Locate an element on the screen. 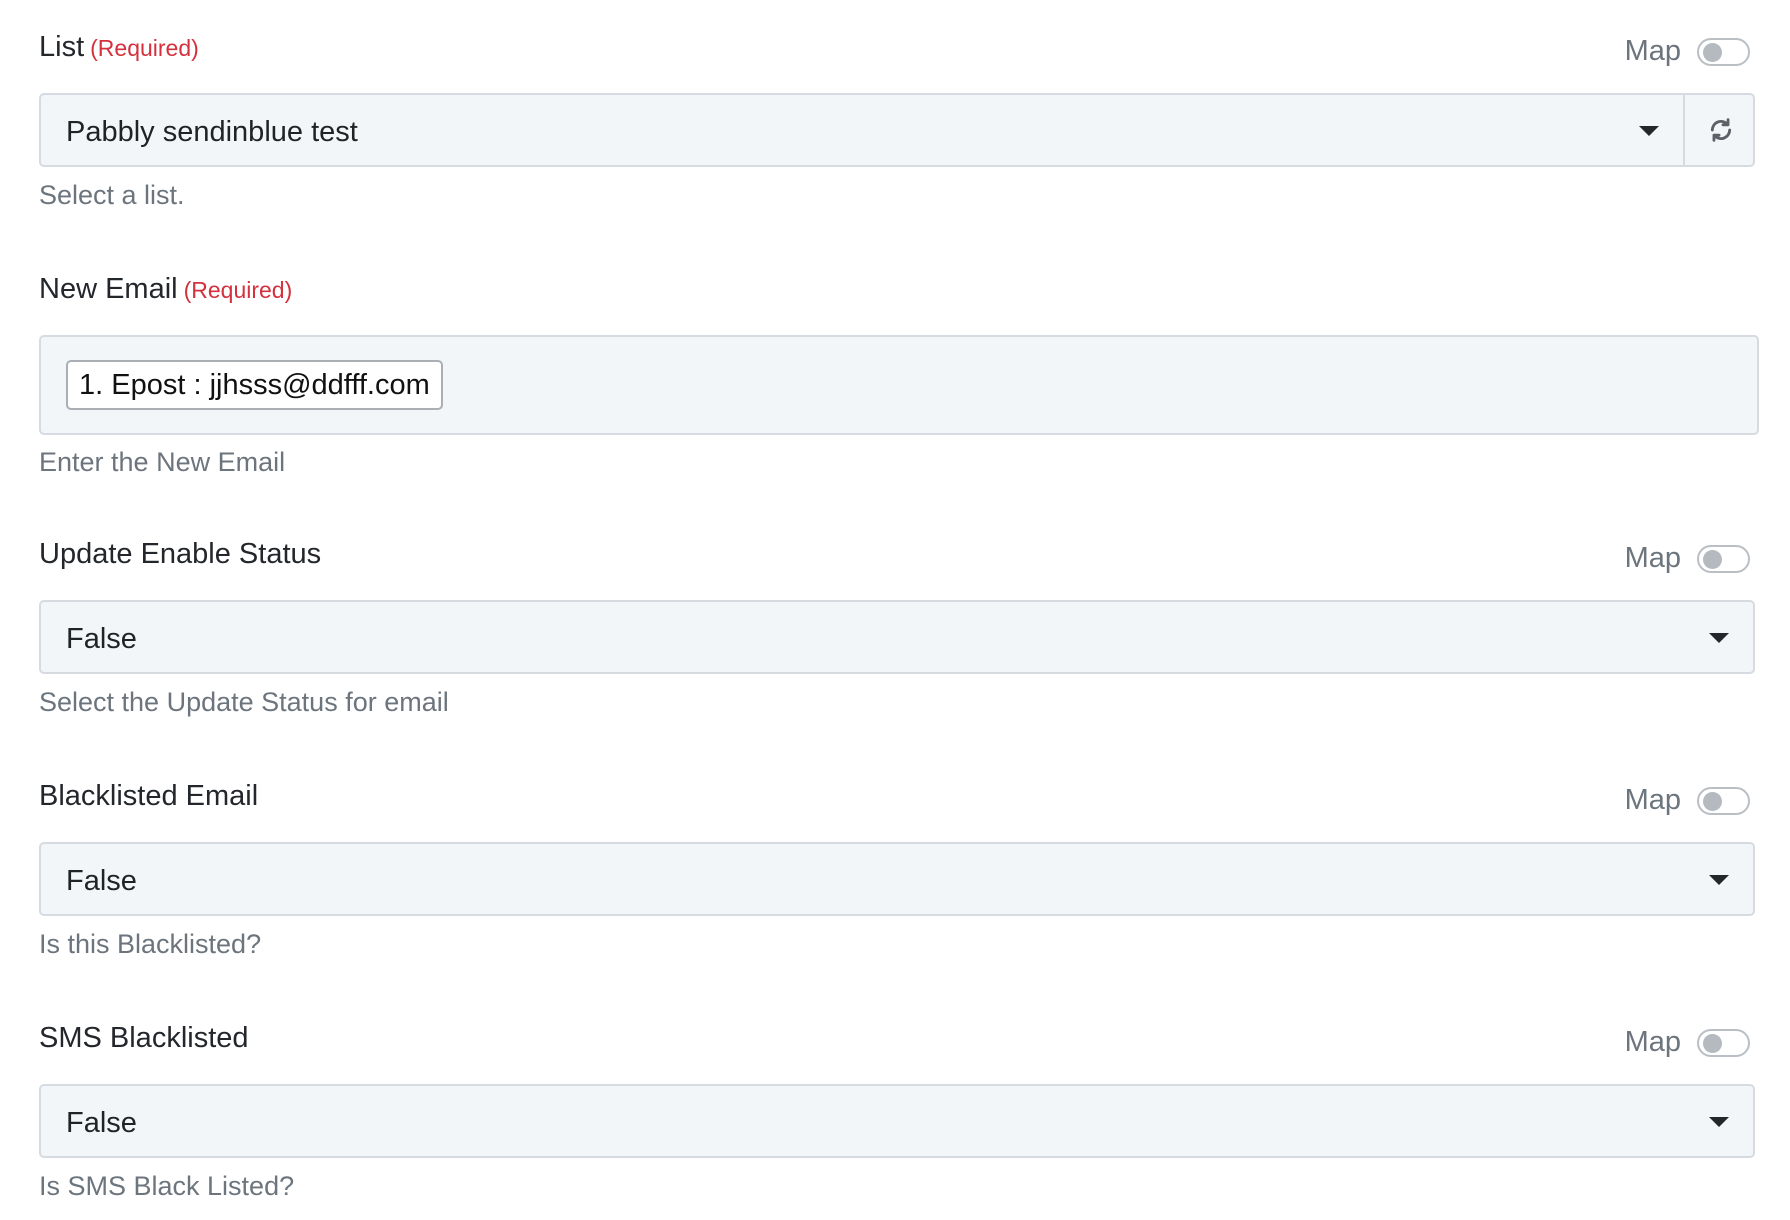 The width and height of the screenshot is (1790, 1220). field-new-email-help: Enter the New Email is located at coordinates (162, 462).